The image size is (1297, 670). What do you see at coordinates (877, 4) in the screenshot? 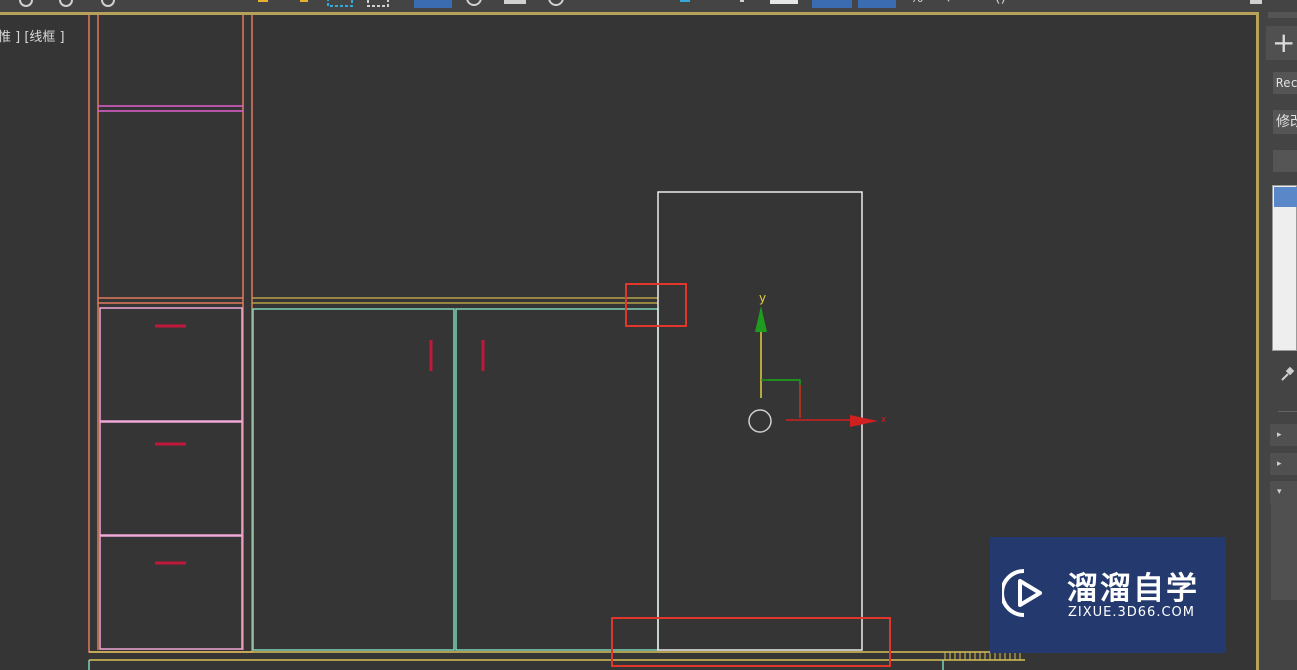
I see `spinner-snap-icon` at bounding box center [877, 4].